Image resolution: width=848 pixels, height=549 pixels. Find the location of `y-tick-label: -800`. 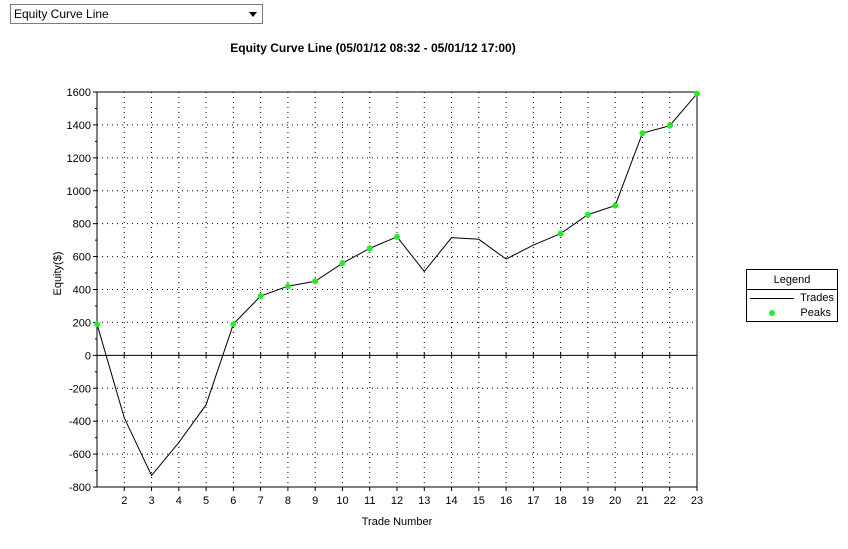

y-tick-label: -800 is located at coordinates (80, 488).